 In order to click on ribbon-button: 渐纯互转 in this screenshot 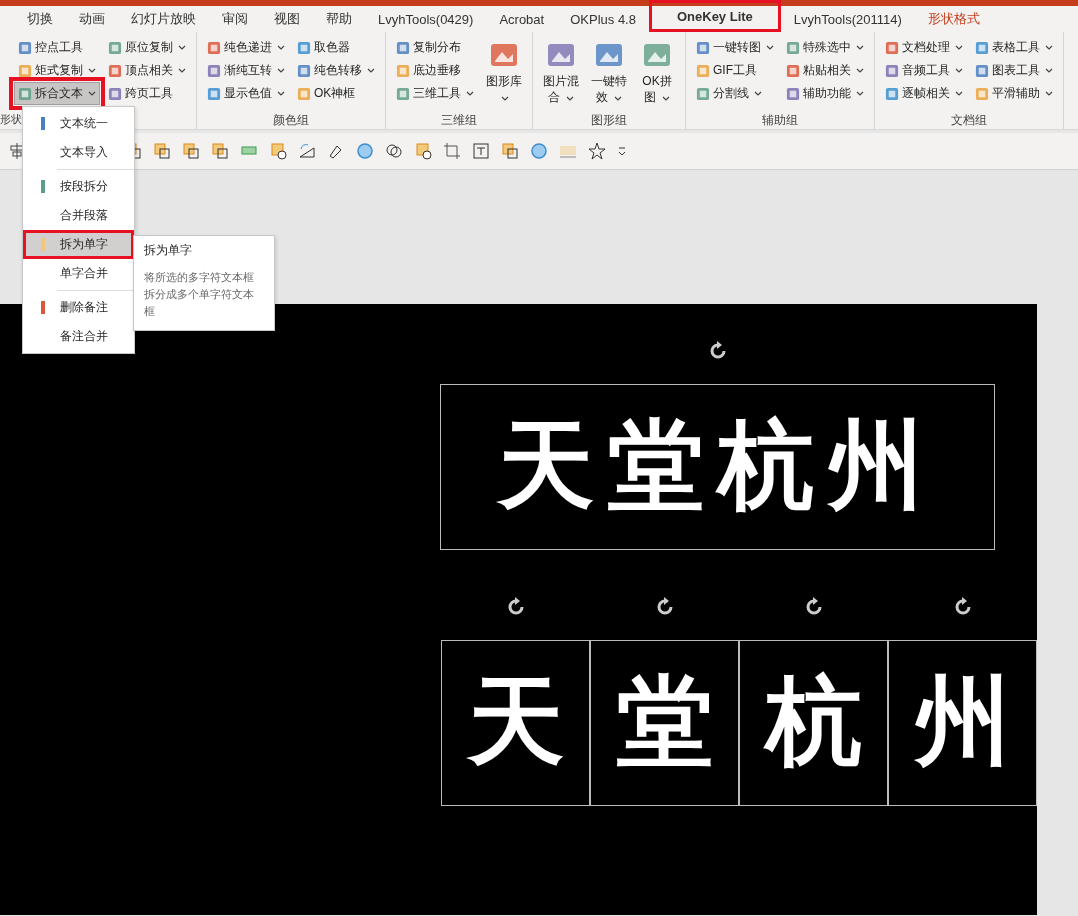, I will do `click(246, 70)`.